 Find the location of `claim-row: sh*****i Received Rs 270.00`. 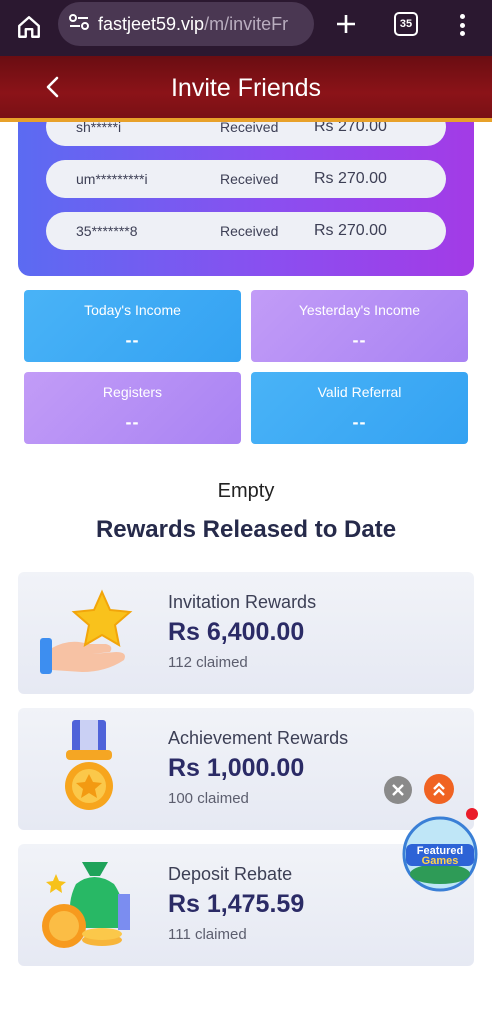

claim-row: sh*****i Received Rs 270.00 is located at coordinates (246, 134).